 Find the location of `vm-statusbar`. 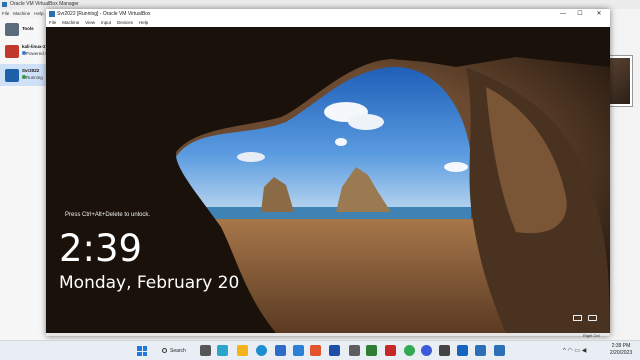

vm-statusbar is located at coordinates (328, 334).